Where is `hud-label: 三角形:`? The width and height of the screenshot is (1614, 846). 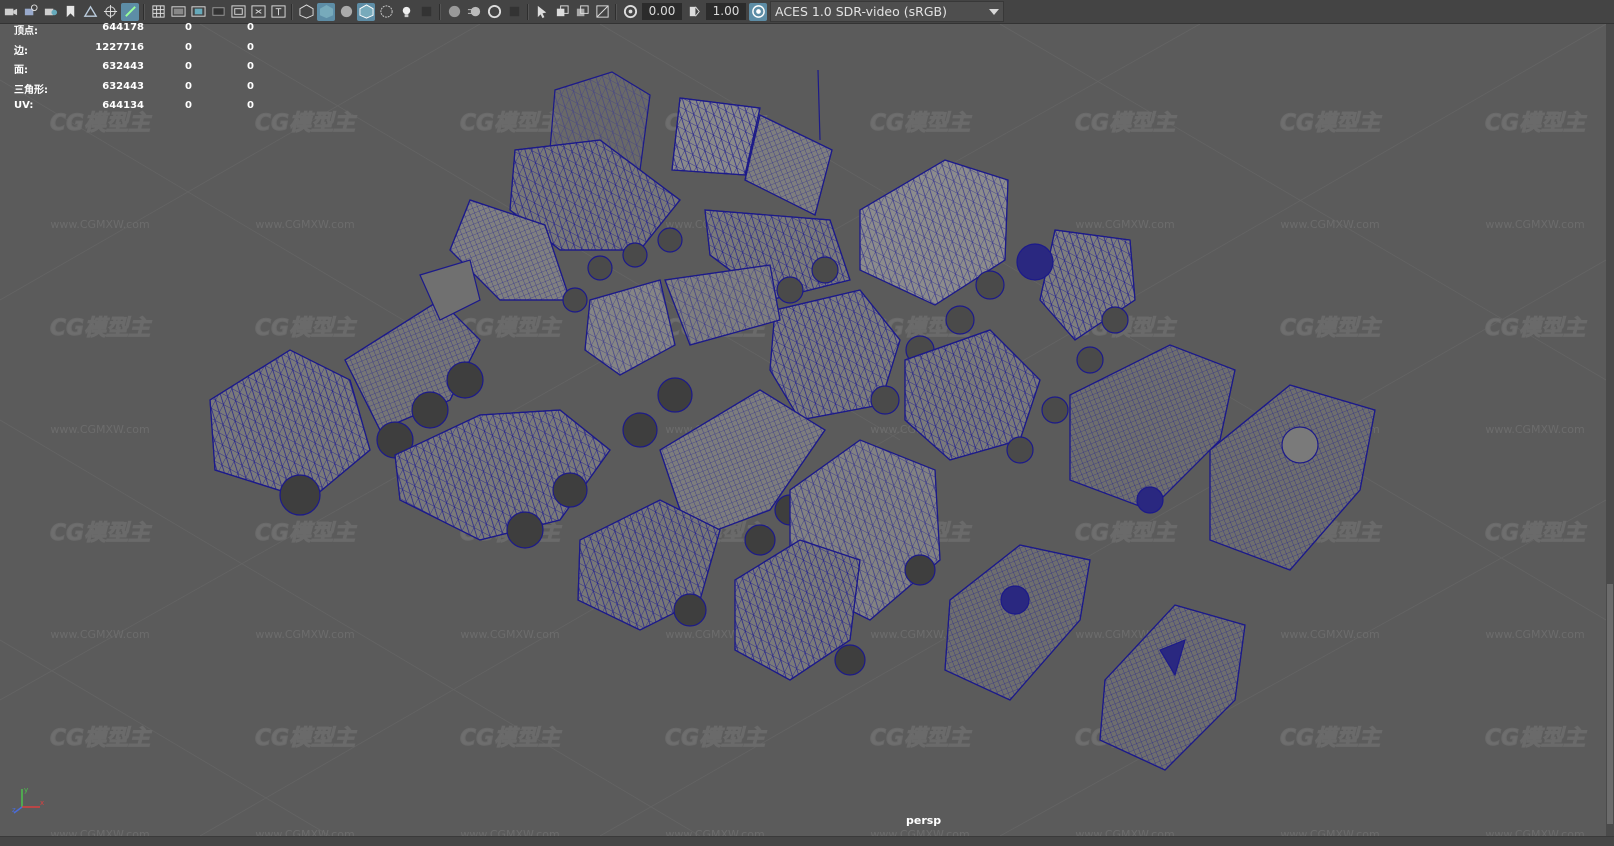
hud-label: 三角形: is located at coordinates (31, 90).